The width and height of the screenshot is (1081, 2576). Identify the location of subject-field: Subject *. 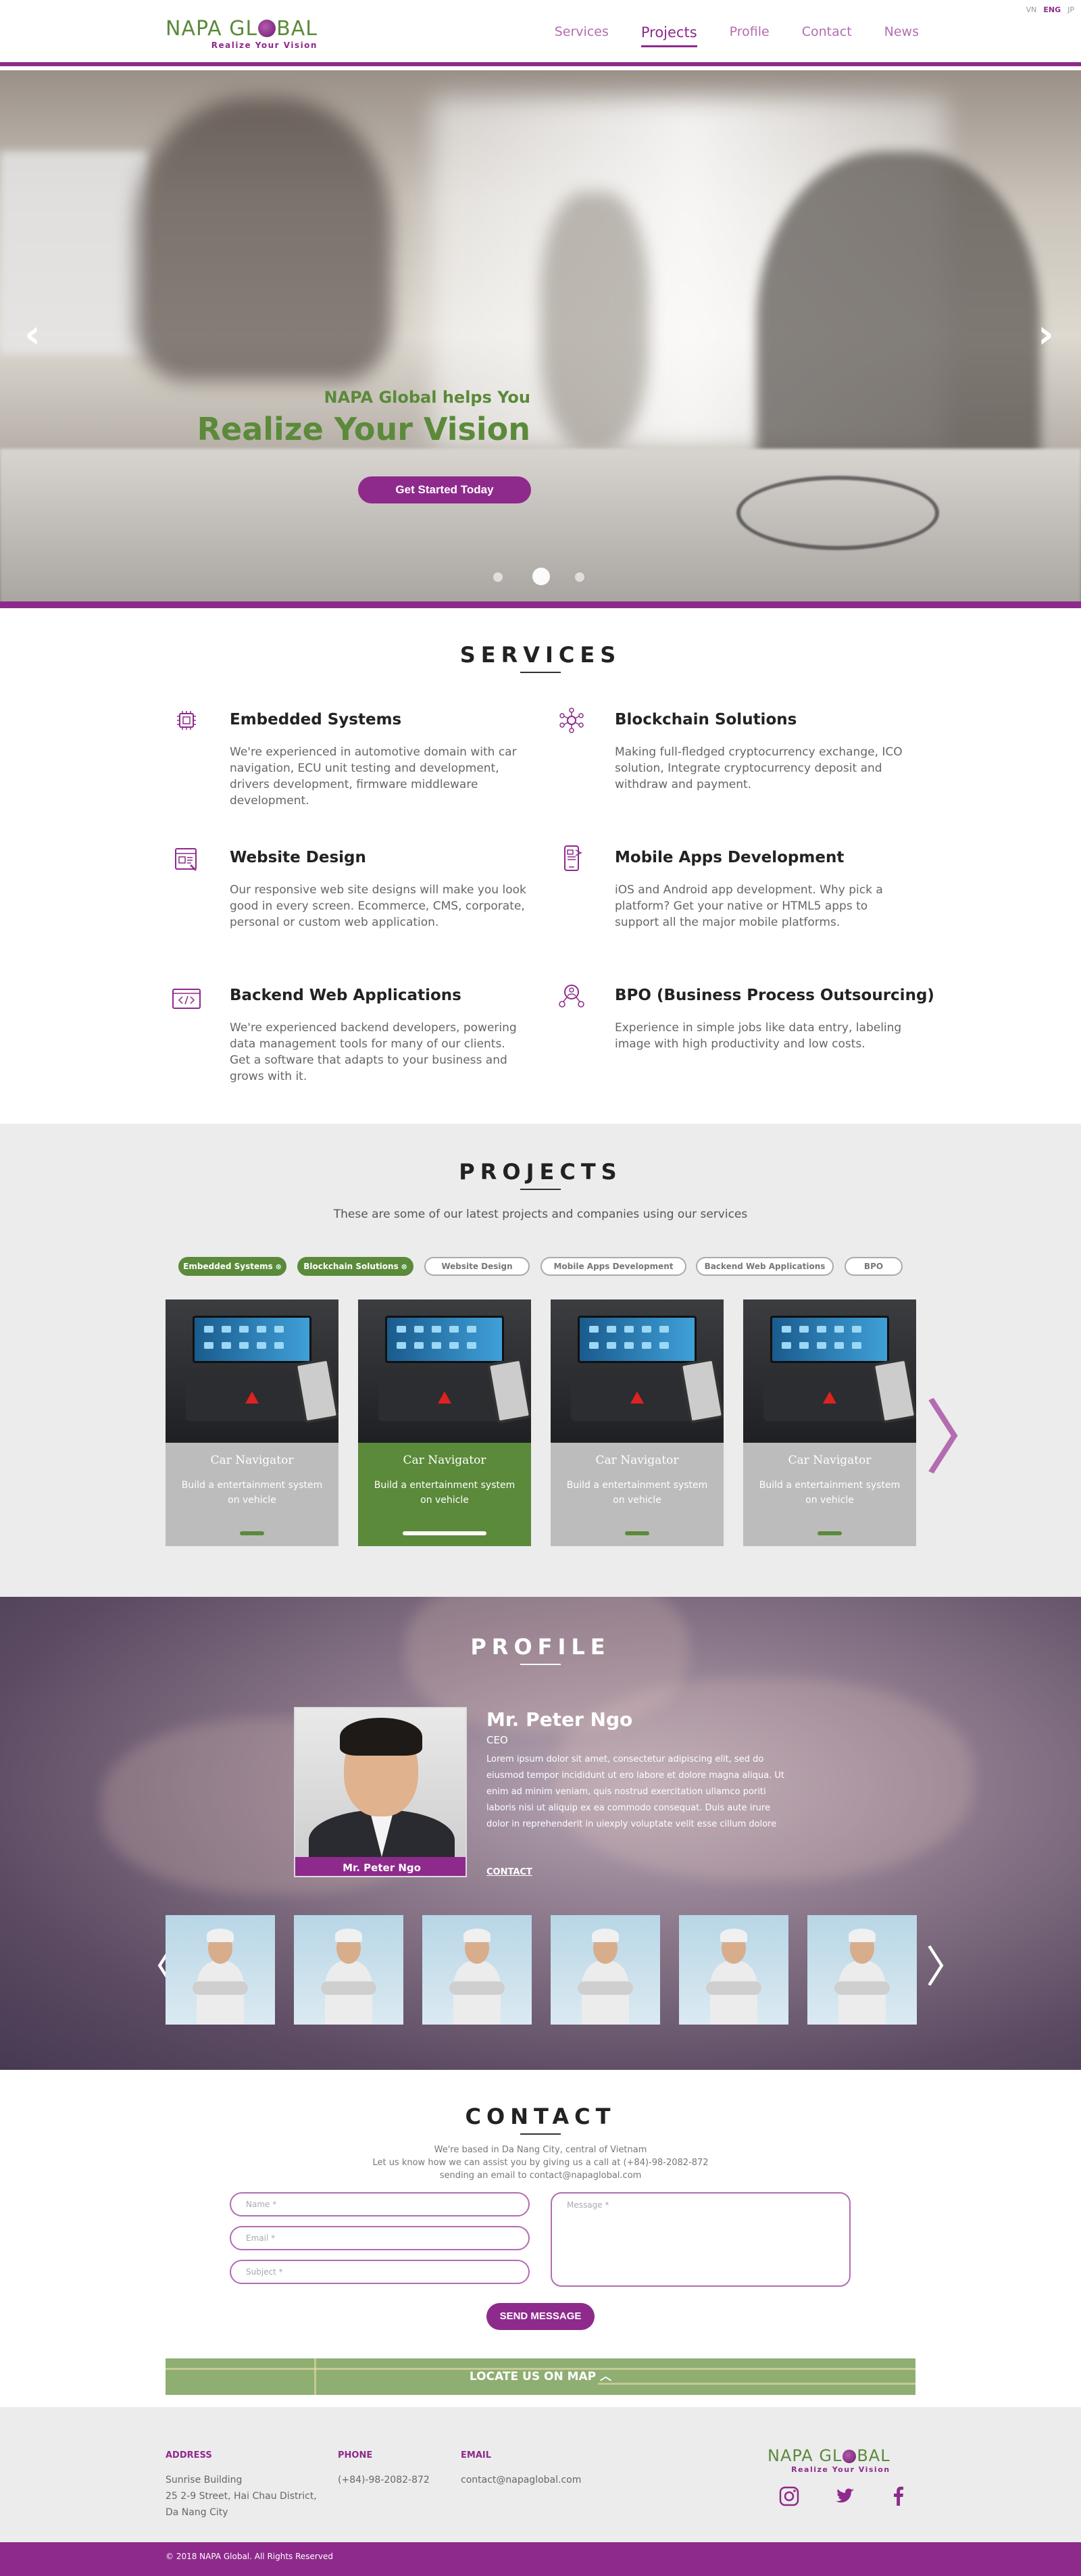
(380, 2272).